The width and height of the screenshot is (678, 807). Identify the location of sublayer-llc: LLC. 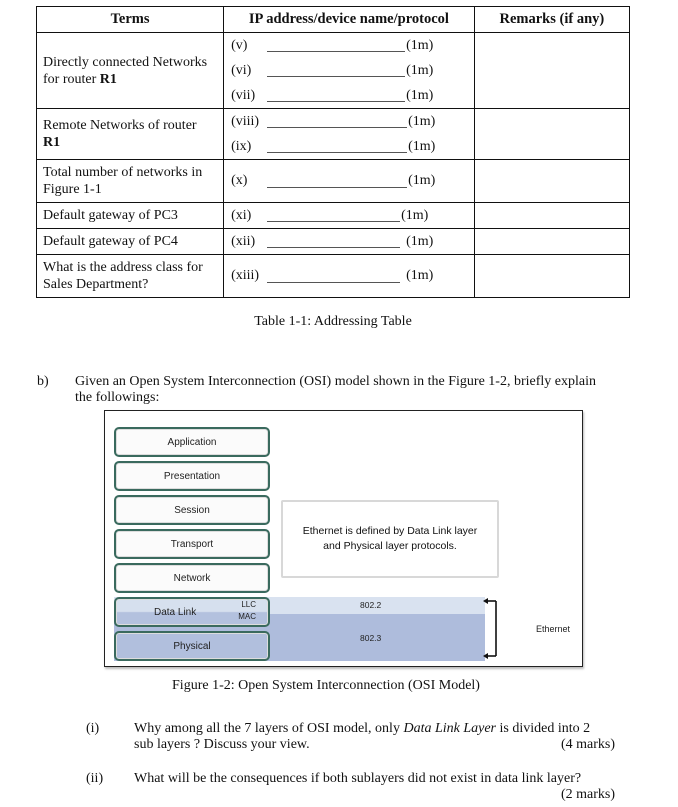
(248, 604).